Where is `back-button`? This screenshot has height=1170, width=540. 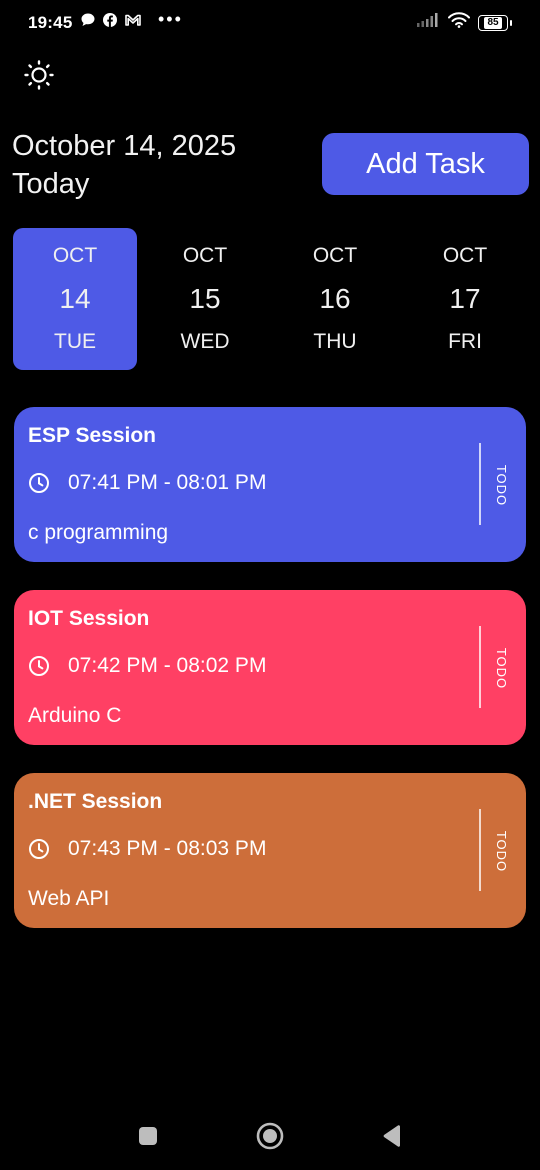
back-button is located at coordinates (392, 1138).